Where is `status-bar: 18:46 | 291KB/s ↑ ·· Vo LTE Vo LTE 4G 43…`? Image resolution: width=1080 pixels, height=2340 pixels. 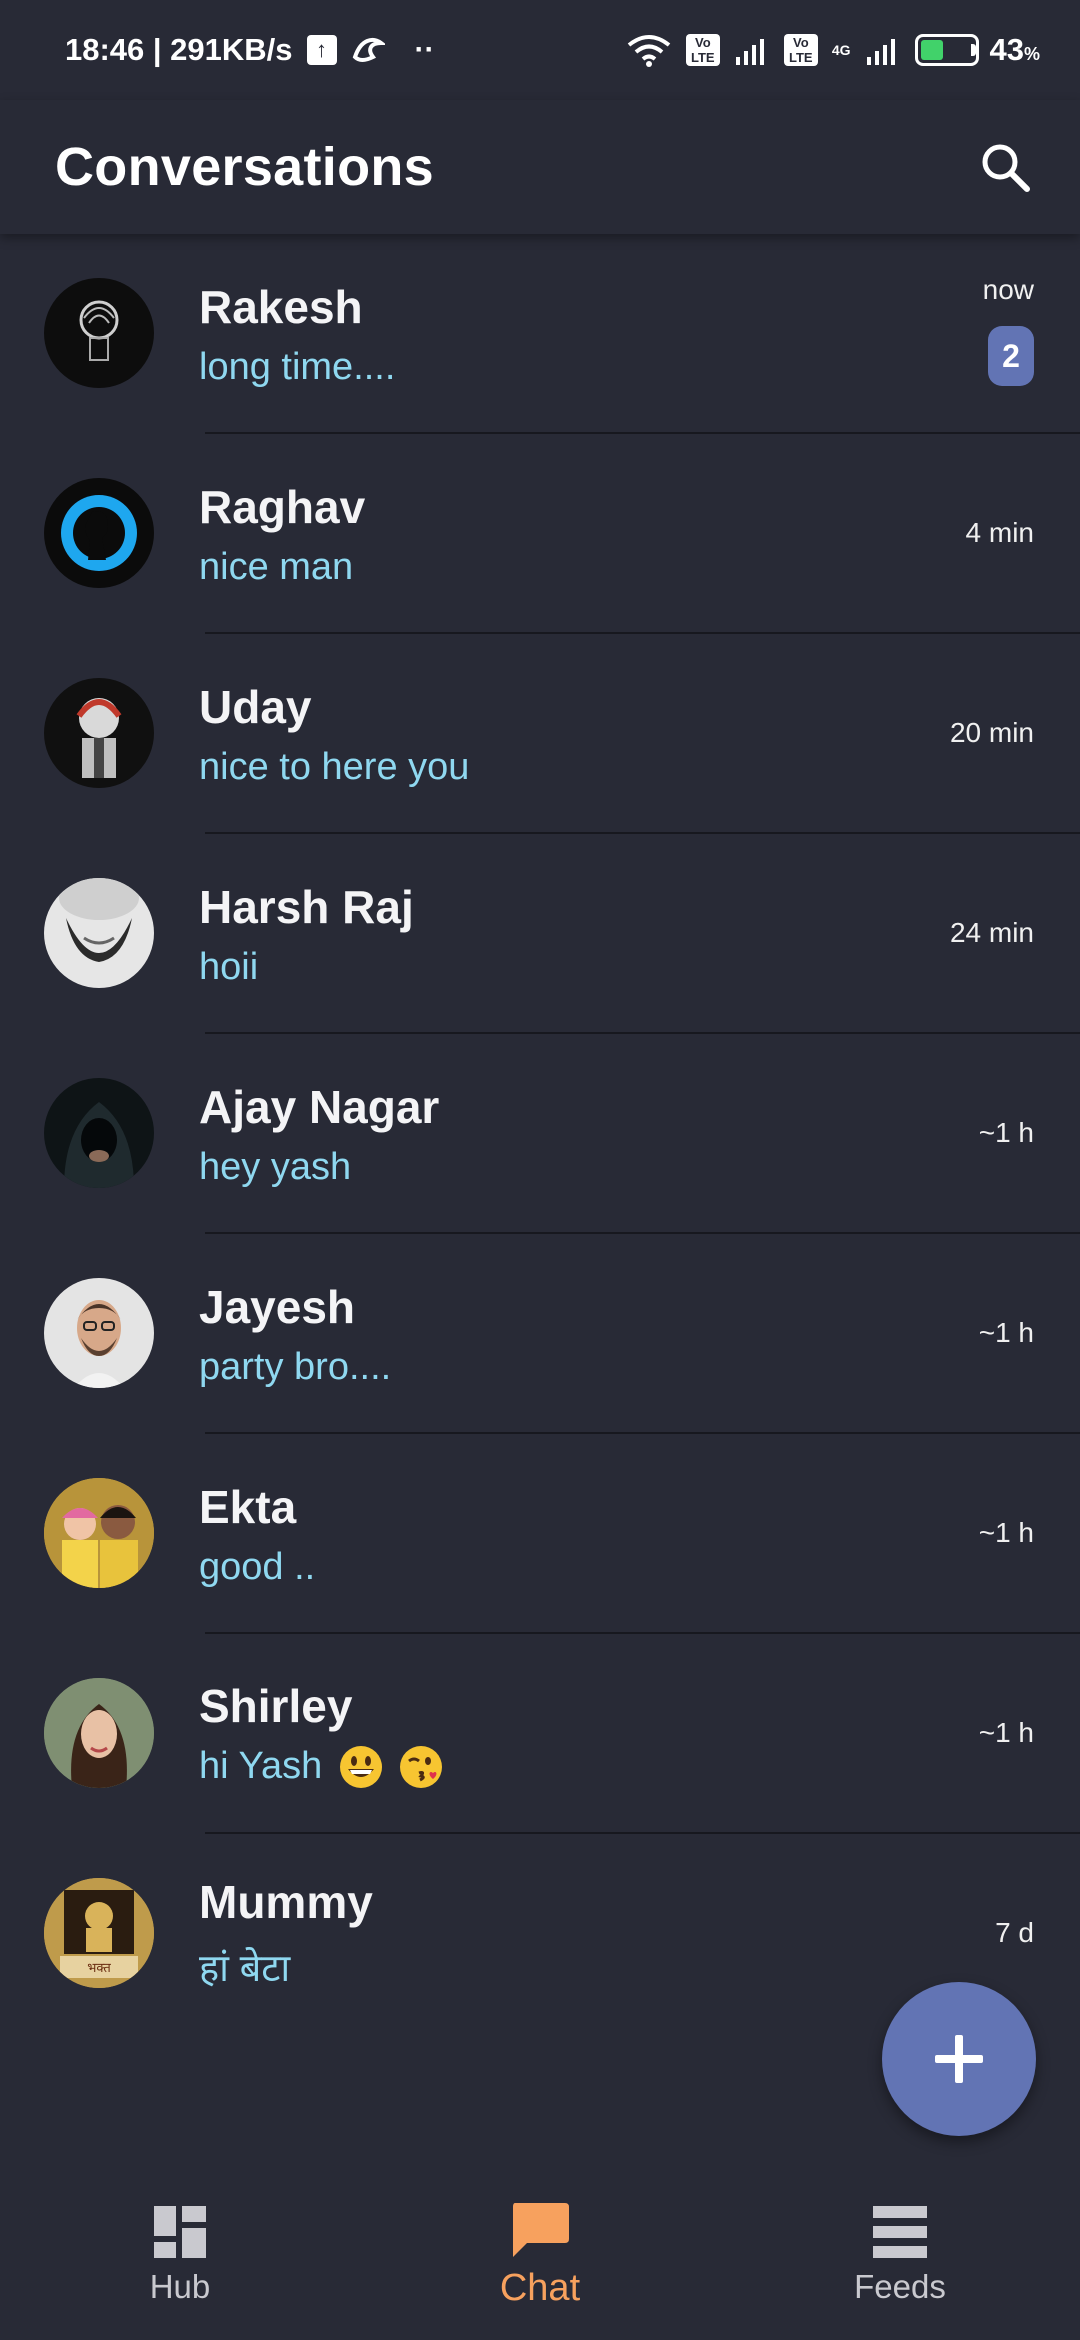 status-bar: 18:46 | 291KB/s ↑ ·· Vo LTE Vo LTE 4G 43… is located at coordinates (540, 50).